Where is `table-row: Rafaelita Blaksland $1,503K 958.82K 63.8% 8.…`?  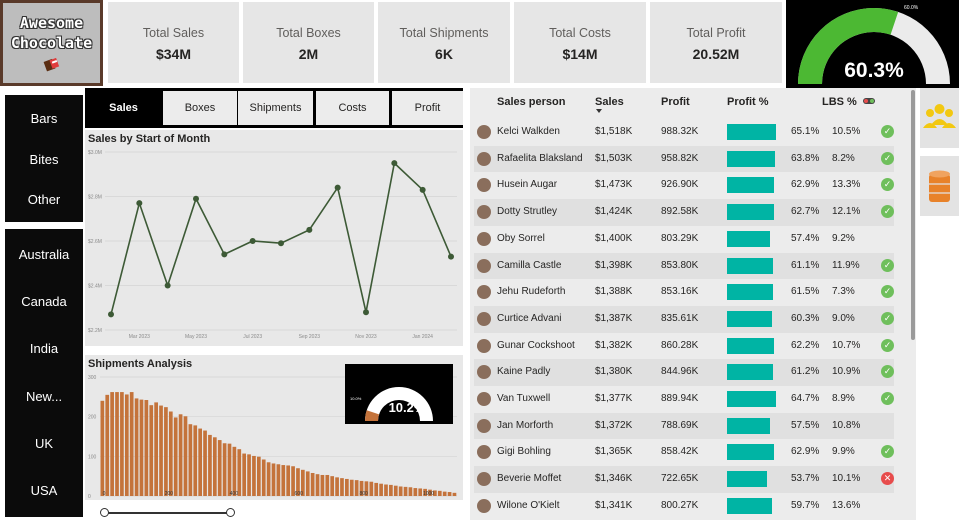
table-row: Rafaelita Blaksland $1,503K 958.82K 63.8% 8.… is located at coordinates (684, 159).